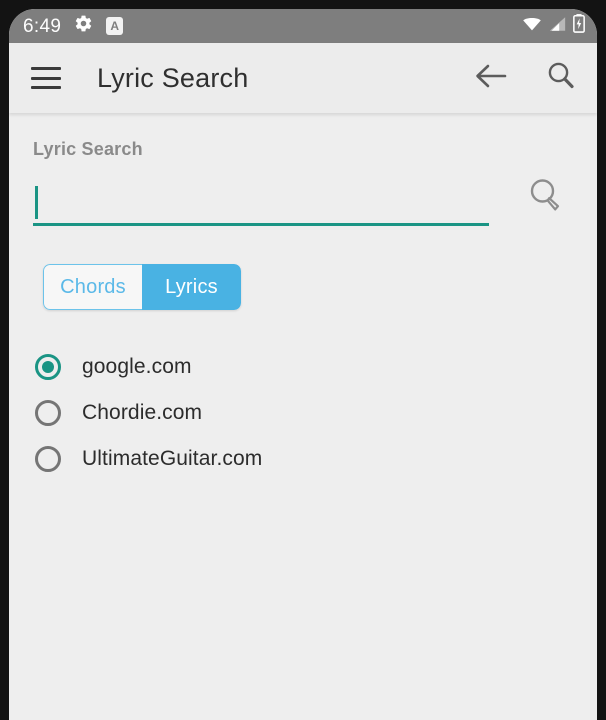 This screenshot has height=720, width=606. I want to click on text-caret, so click(36, 202).